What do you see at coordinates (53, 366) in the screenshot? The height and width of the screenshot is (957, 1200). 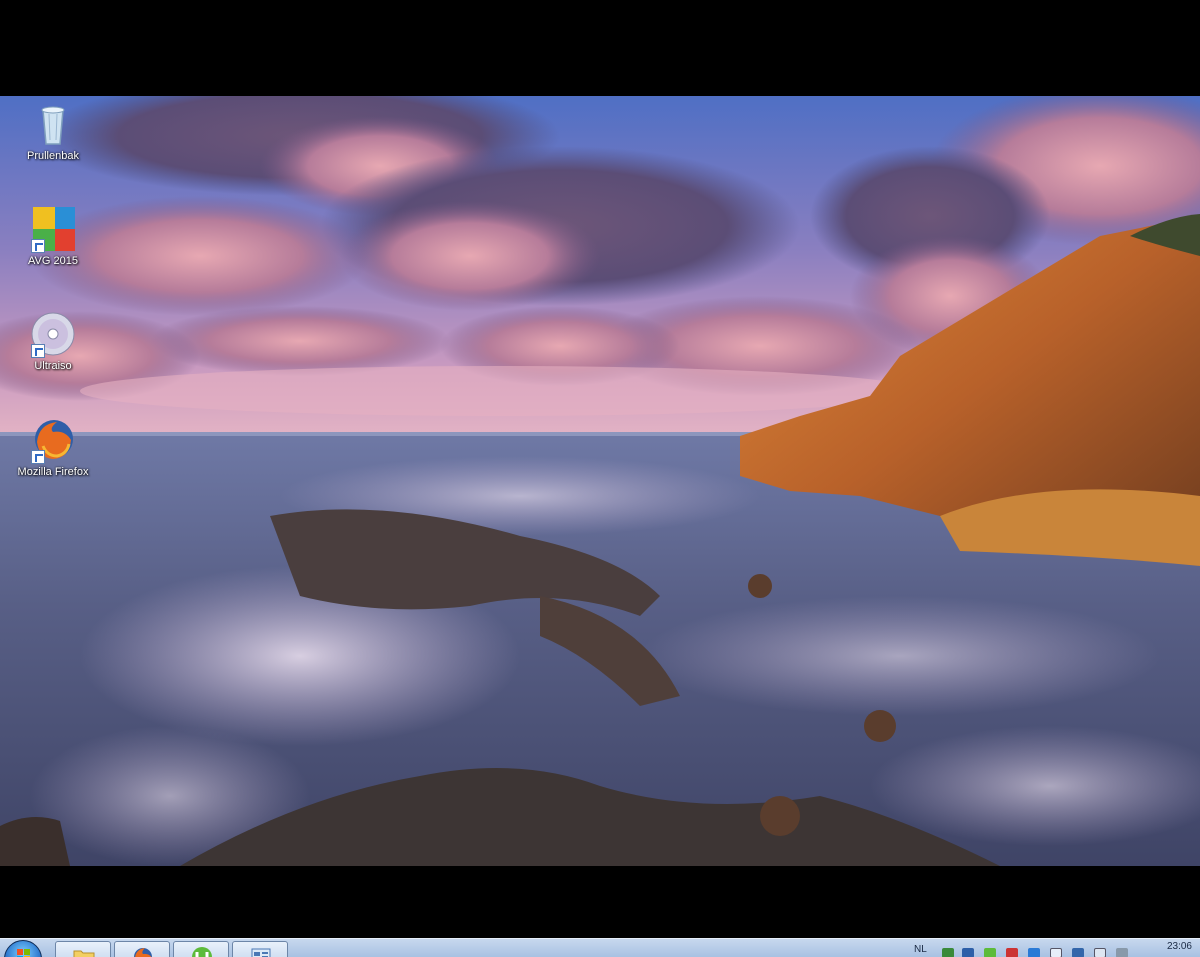 I see `desktop-icon-label: Ultraiso` at bounding box center [53, 366].